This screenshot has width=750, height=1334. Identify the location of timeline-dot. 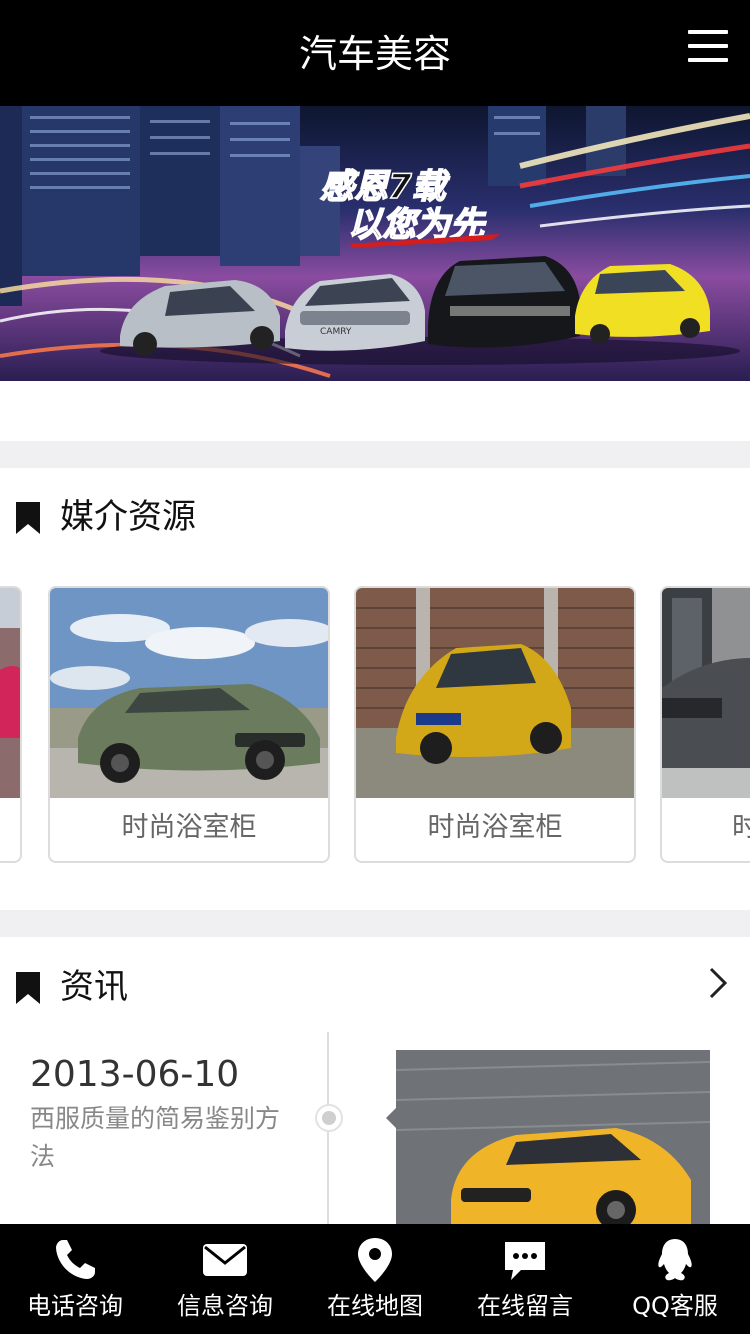
(329, 1118).